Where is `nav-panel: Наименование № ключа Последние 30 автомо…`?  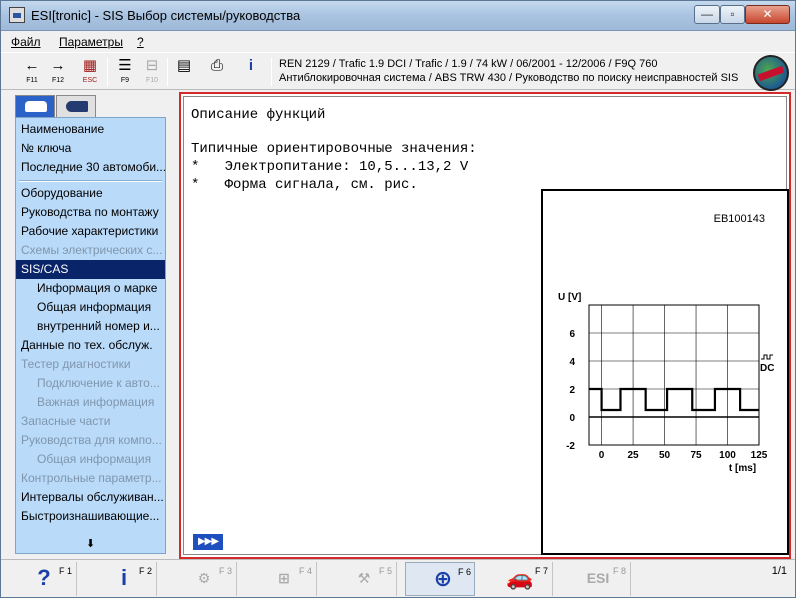 nav-panel: Наименование № ключа Последние 30 автомо… is located at coordinates (90, 335).